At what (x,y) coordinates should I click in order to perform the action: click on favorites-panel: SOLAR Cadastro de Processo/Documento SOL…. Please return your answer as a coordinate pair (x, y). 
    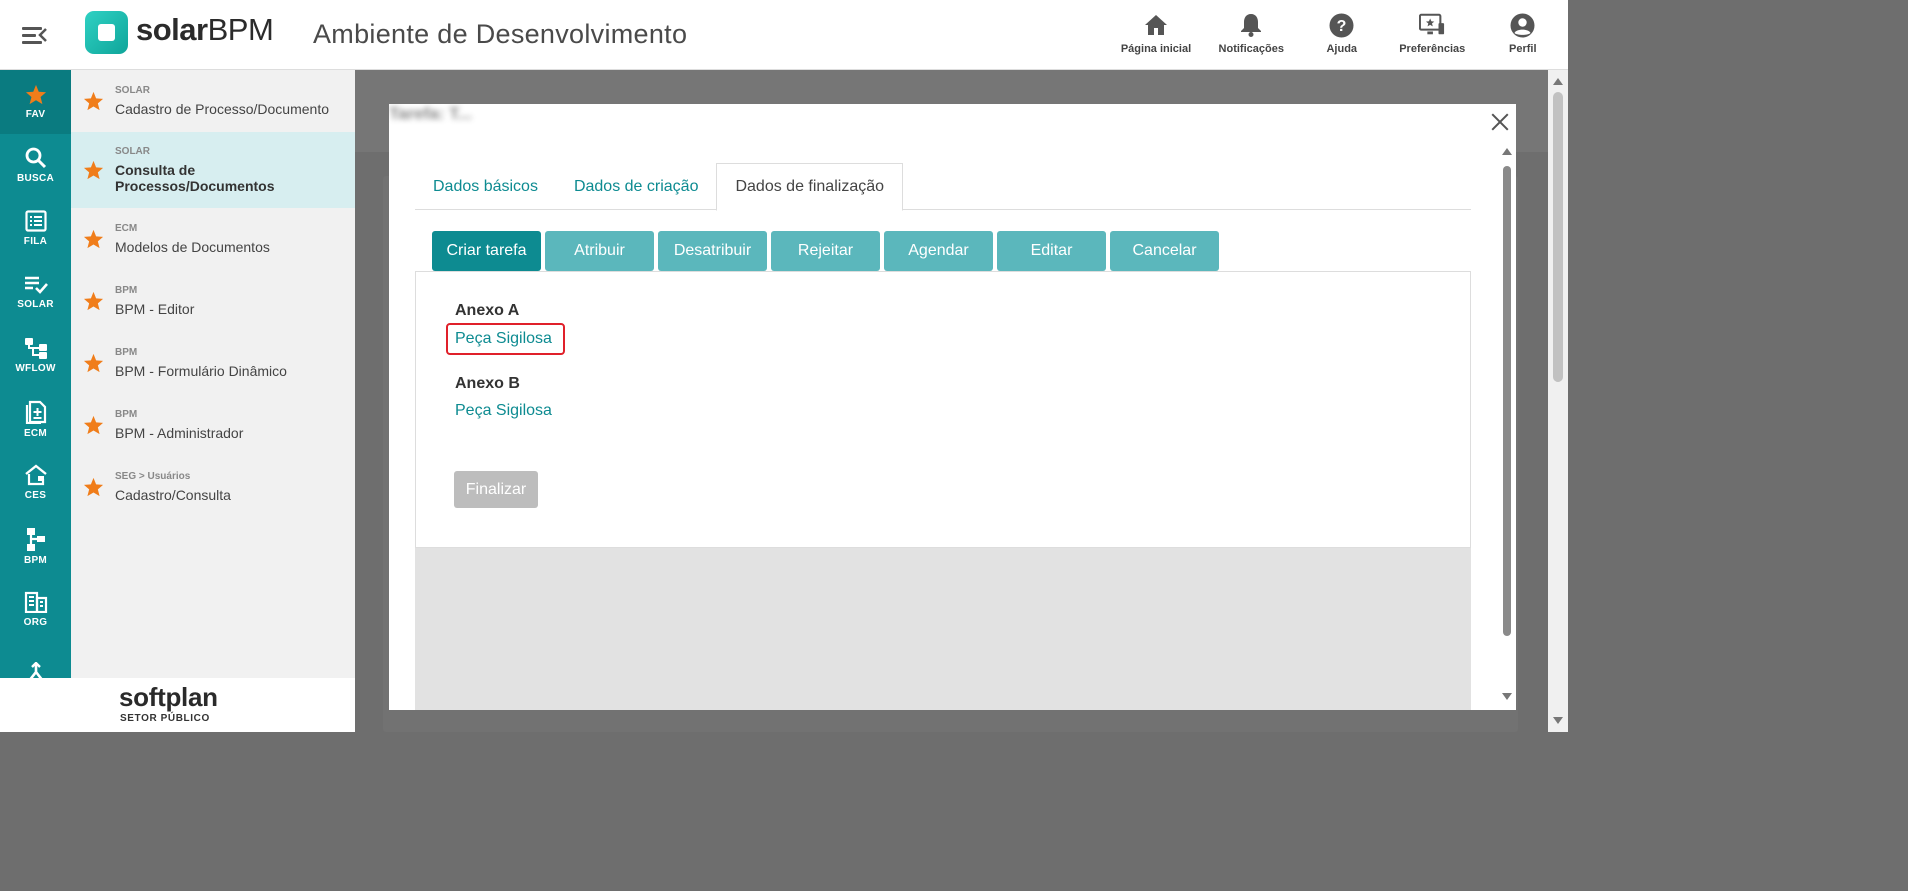
    Looking at the image, I should click on (213, 374).